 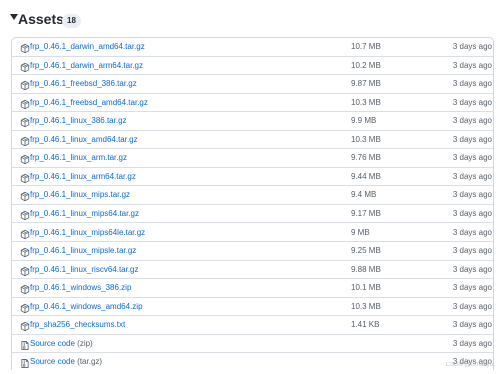 What do you see at coordinates (366, 157) in the screenshot?
I see `asset-size: 9.76 MB` at bounding box center [366, 157].